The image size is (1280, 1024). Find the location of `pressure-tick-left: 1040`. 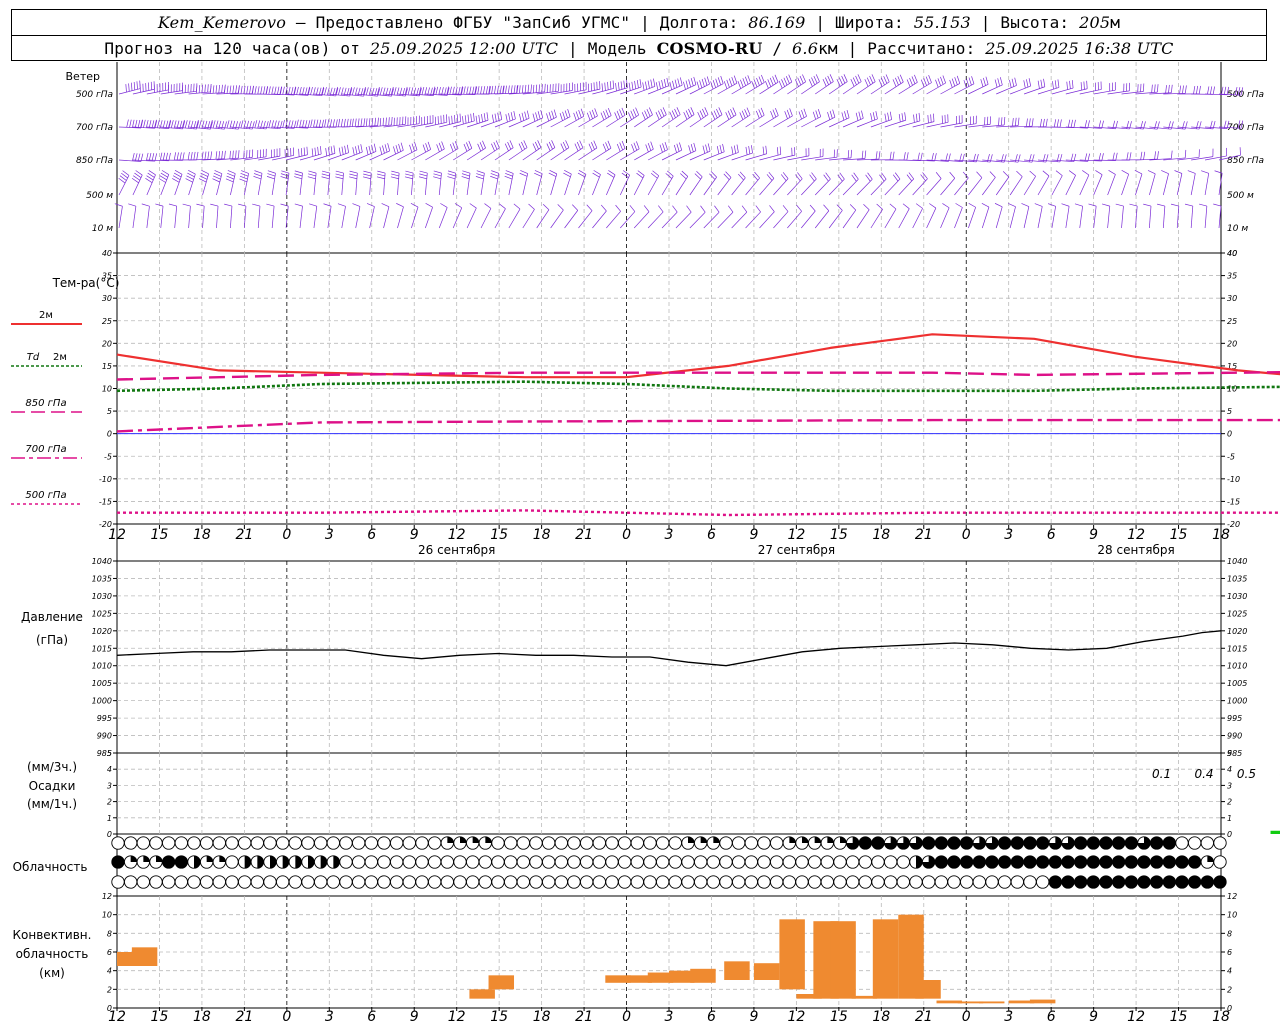

pressure-tick-left: 1040 is located at coordinates (102, 561).